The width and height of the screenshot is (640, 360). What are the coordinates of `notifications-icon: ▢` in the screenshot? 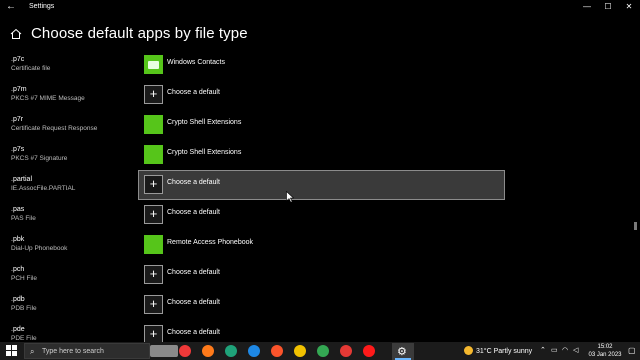 It's located at (632, 350).